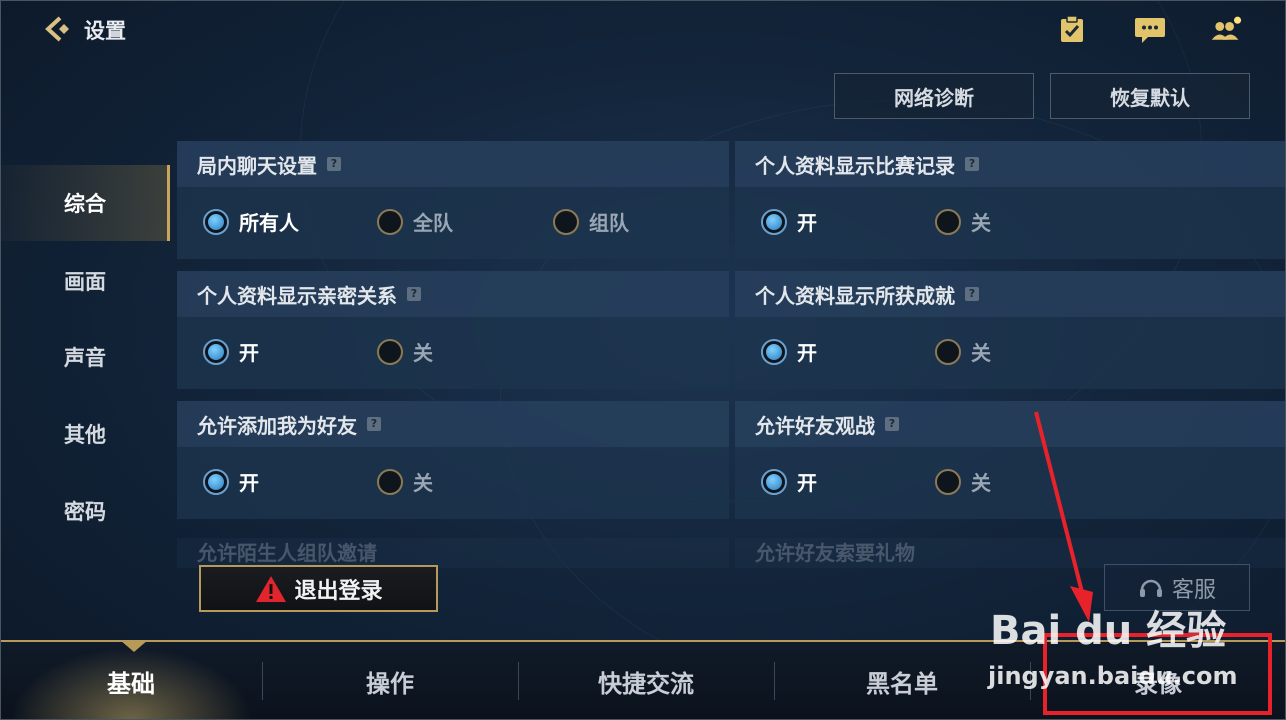  Describe the element at coordinates (85, 357) in the screenshot. I see `nav-item-sound: 声音` at that location.